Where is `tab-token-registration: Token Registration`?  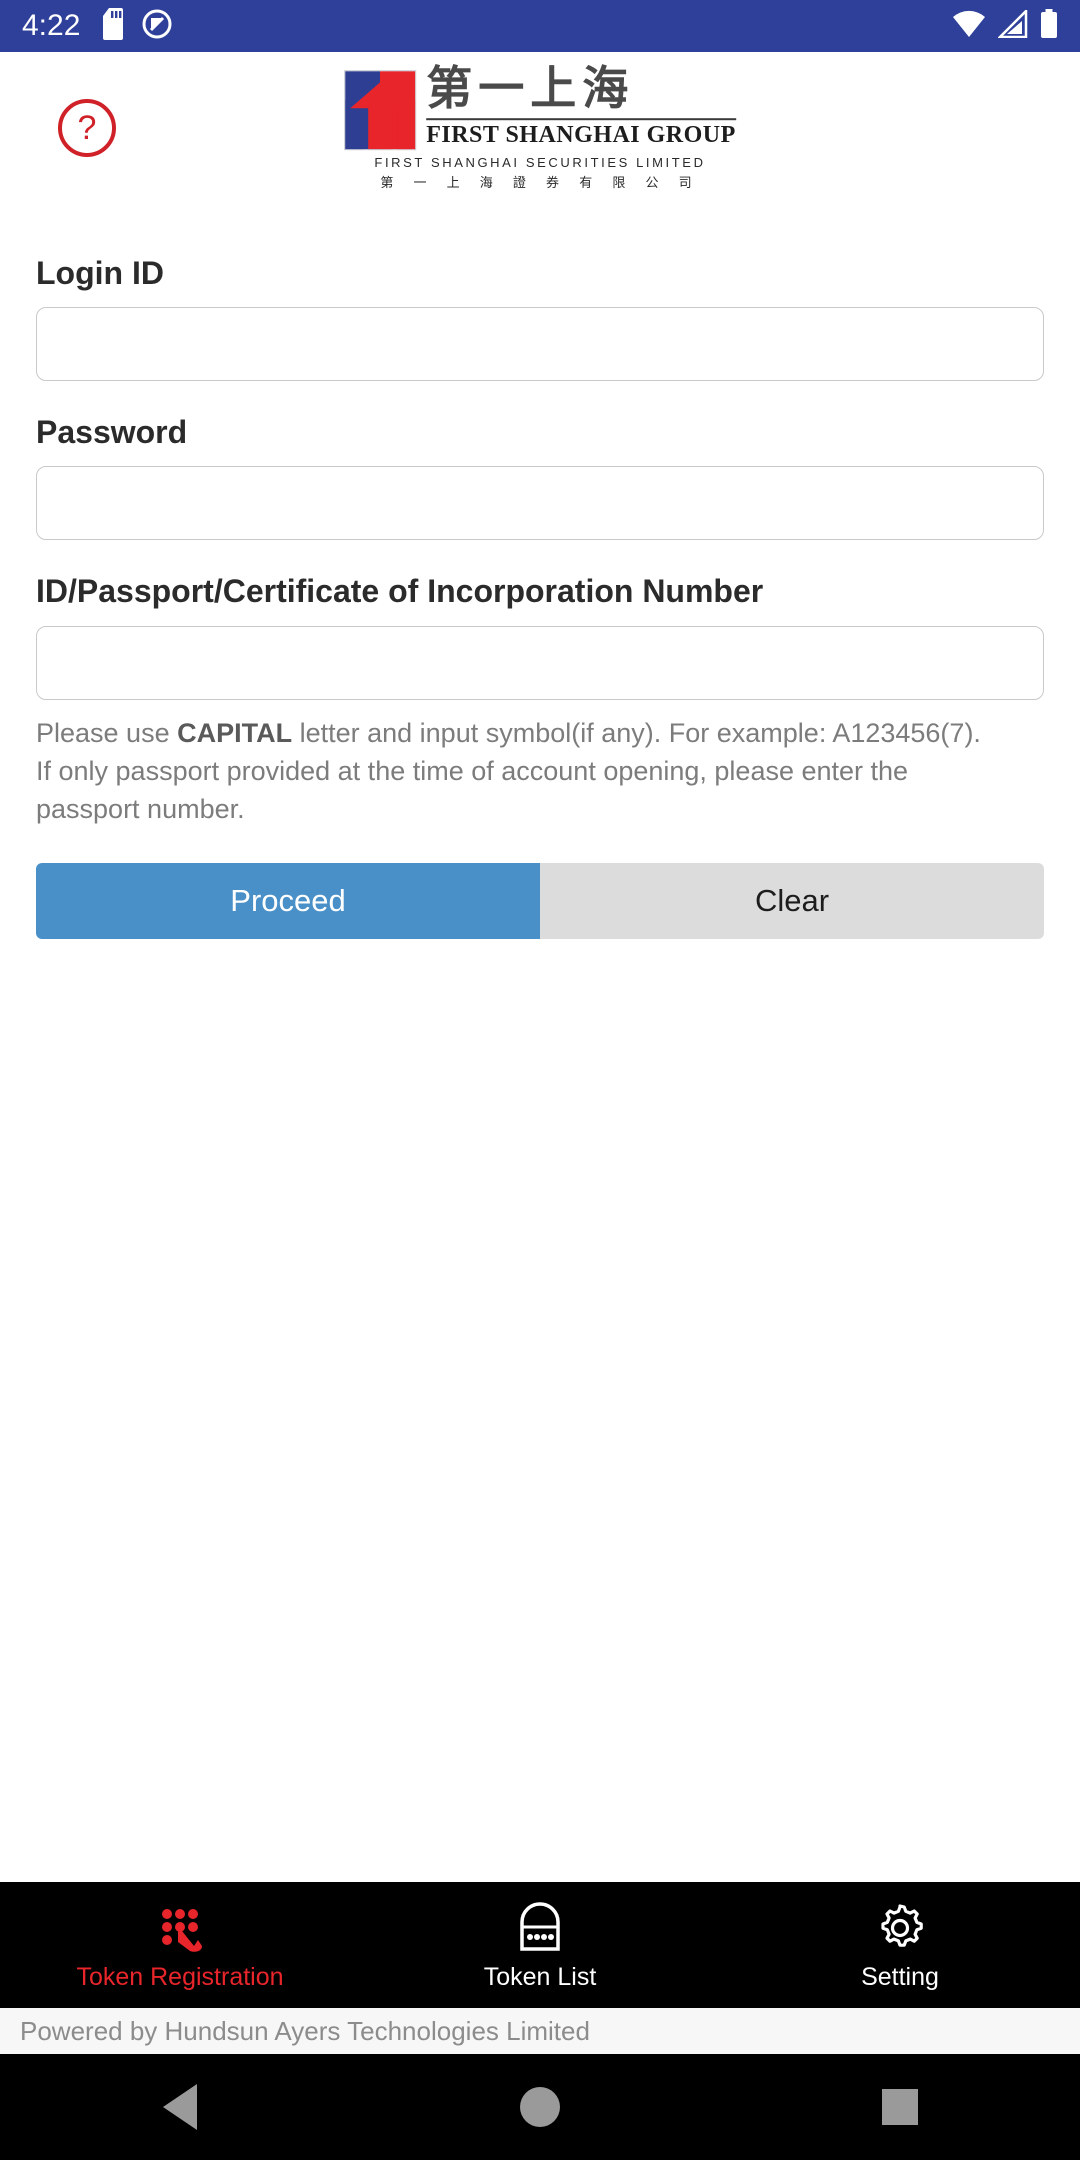
tab-token-registration: Token Registration is located at coordinates (180, 1945).